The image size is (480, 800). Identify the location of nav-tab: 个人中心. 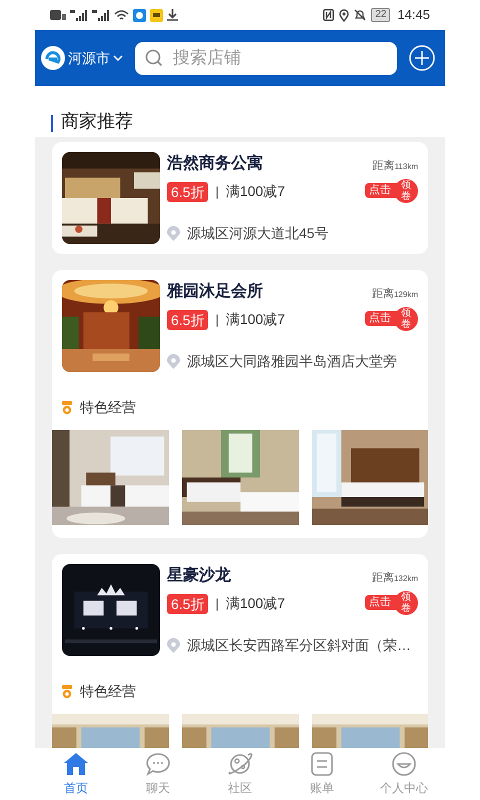
(404, 774).